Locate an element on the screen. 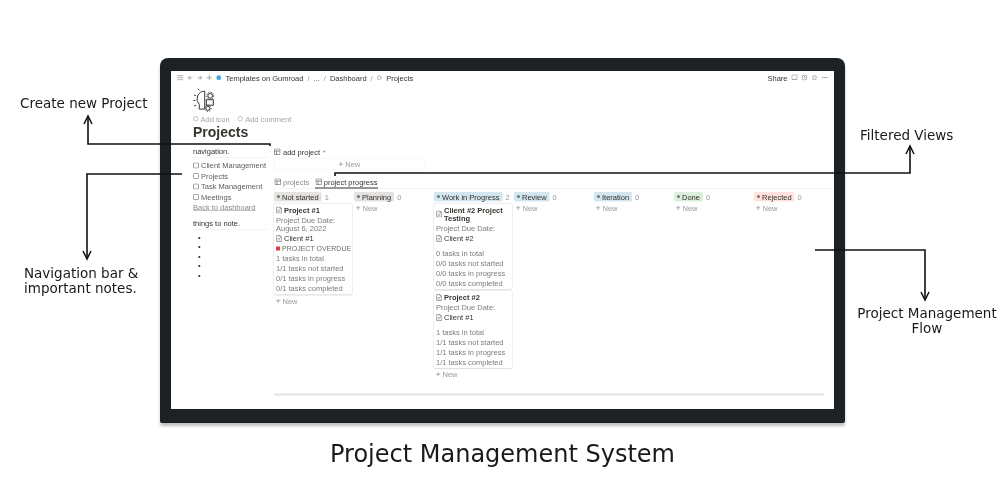 The height and width of the screenshot is (503, 1005). overdue-icon is located at coordinates (278, 248).